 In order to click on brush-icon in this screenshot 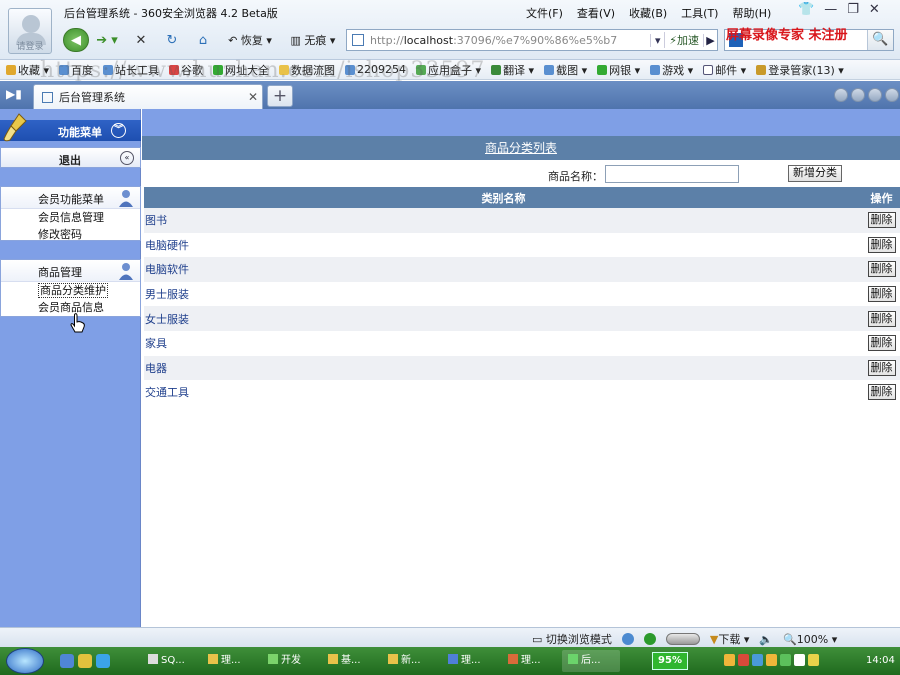, I will do `click(15, 127)`.